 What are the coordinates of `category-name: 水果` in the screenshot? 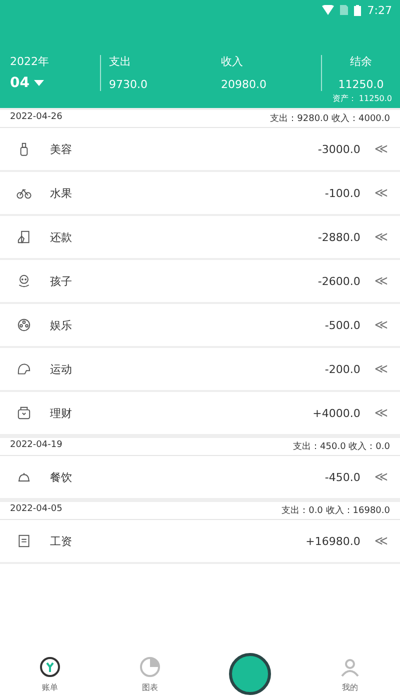 It's located at (61, 193).